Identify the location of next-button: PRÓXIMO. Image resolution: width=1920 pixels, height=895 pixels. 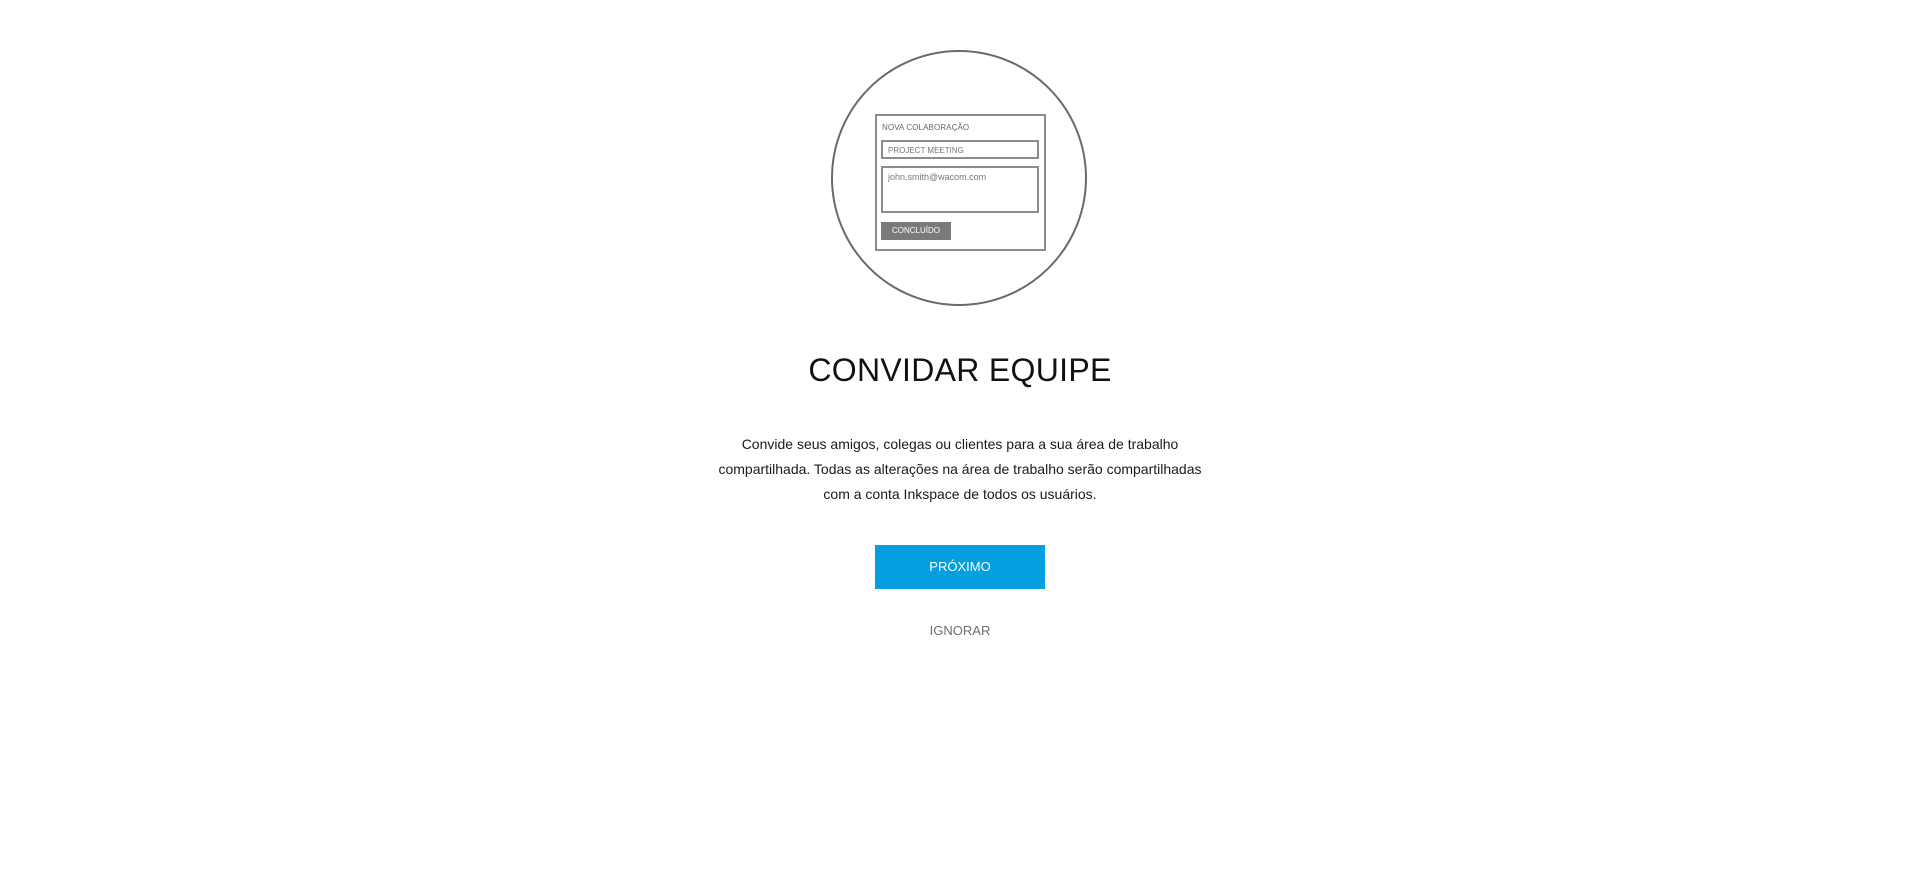
(960, 567).